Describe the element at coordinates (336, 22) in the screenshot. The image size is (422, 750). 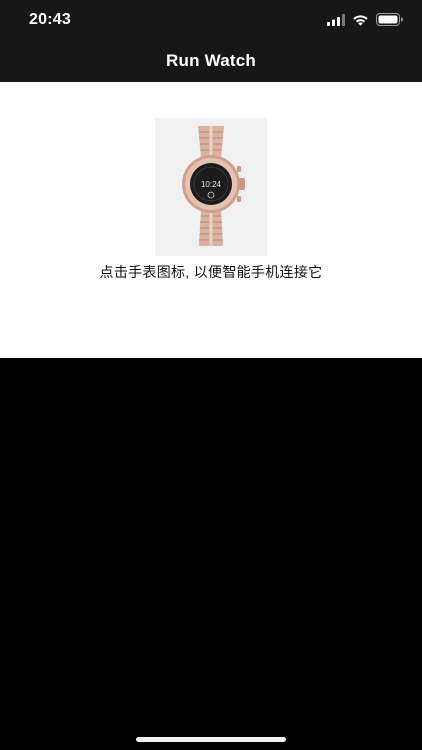
I see `cellular-signal-icon` at that location.